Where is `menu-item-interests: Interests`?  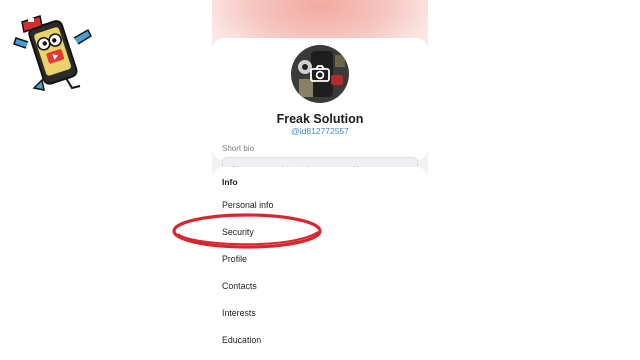
menu-item-interests: Interests is located at coordinates (239, 313).